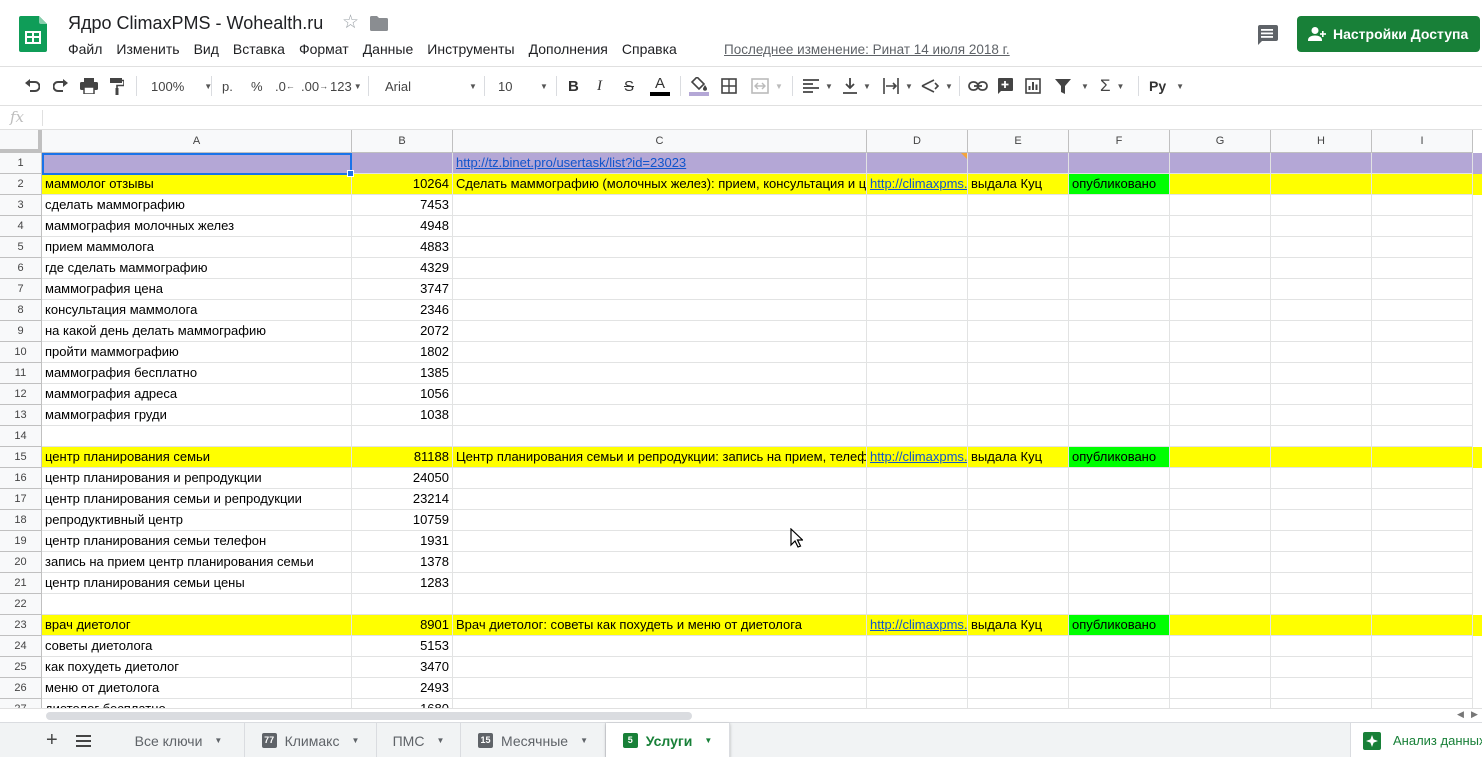  Describe the element at coordinates (1321, 247) in the screenshot. I see `cell-h5` at that location.